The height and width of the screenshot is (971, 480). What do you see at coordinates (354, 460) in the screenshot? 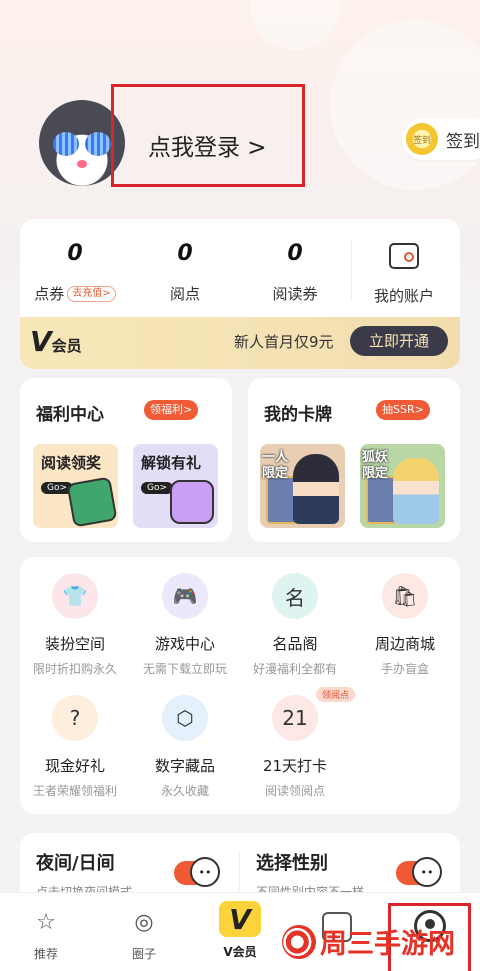
I see `my-cards-card: 我的卡牌 抽SSR> 一人限定 狐妖限定` at bounding box center [354, 460].